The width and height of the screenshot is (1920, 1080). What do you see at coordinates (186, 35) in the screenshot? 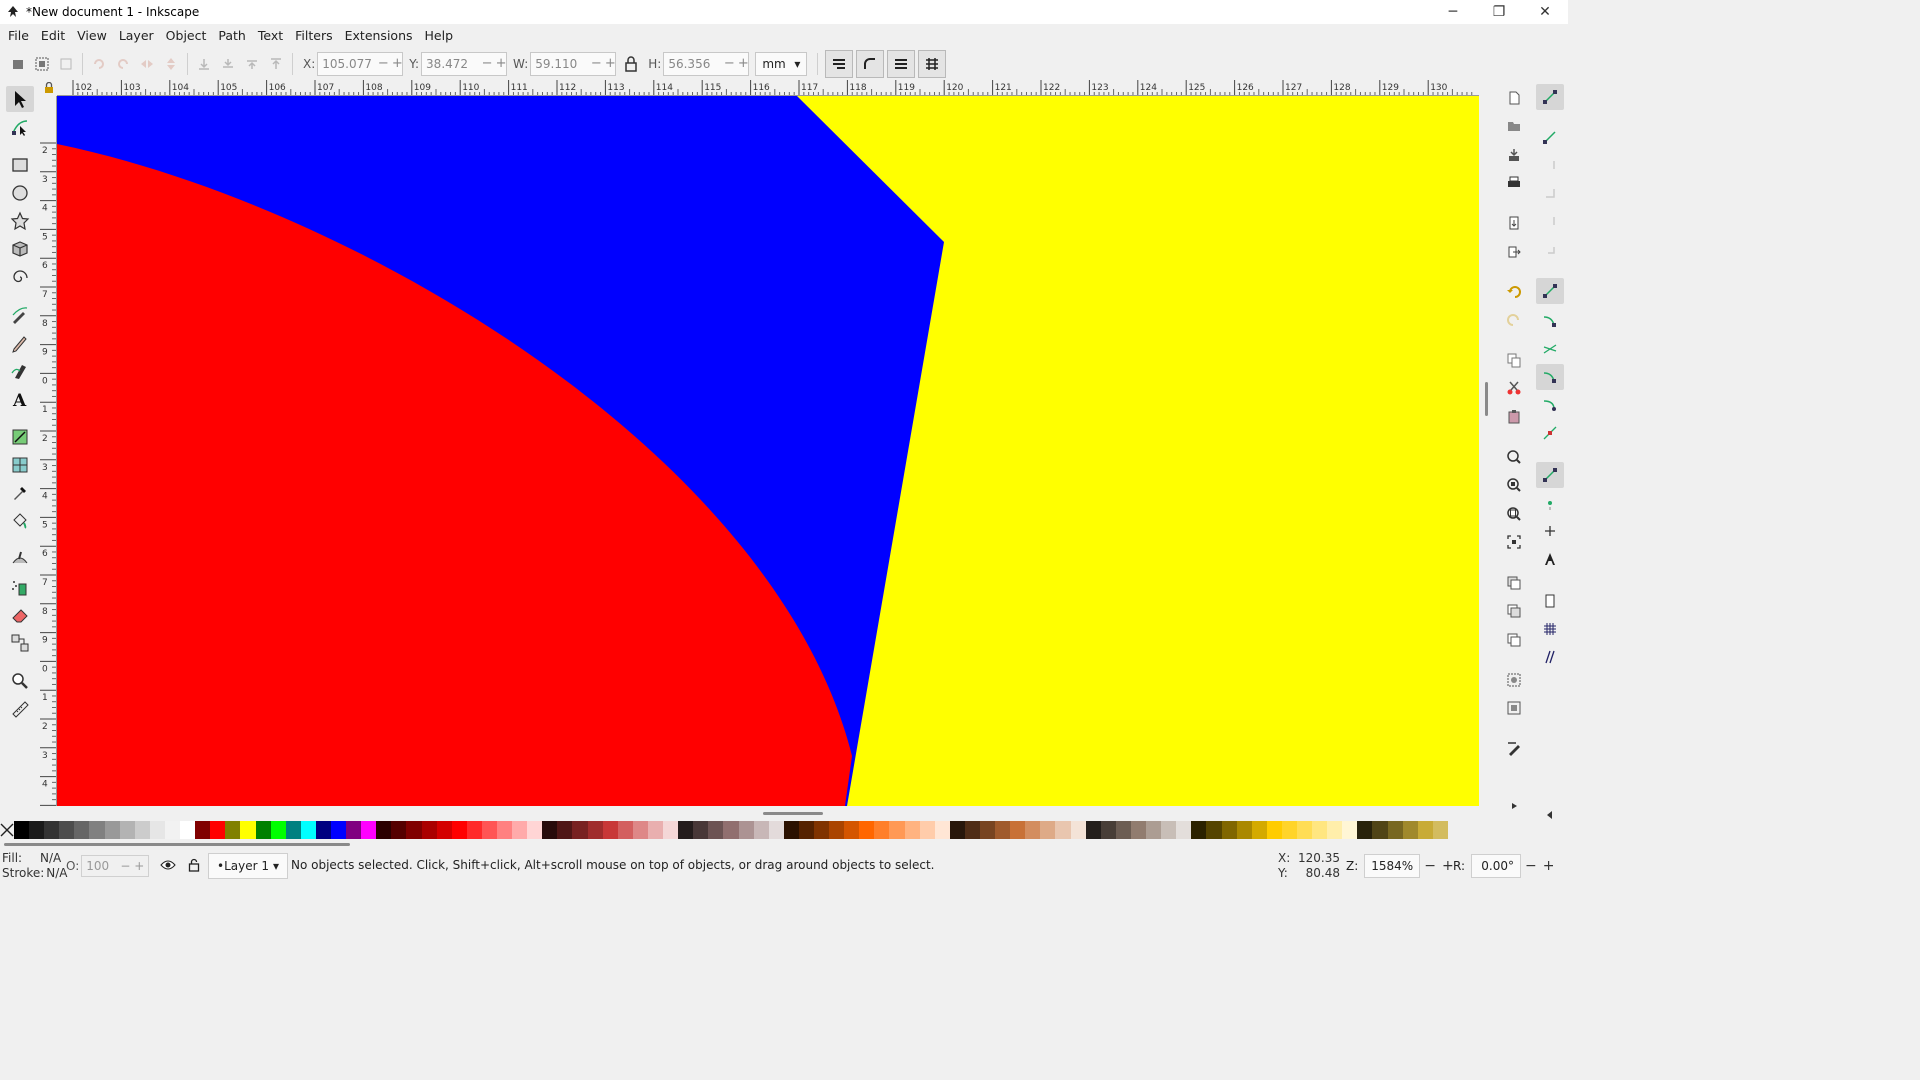
I see `menu-object: Object` at bounding box center [186, 35].